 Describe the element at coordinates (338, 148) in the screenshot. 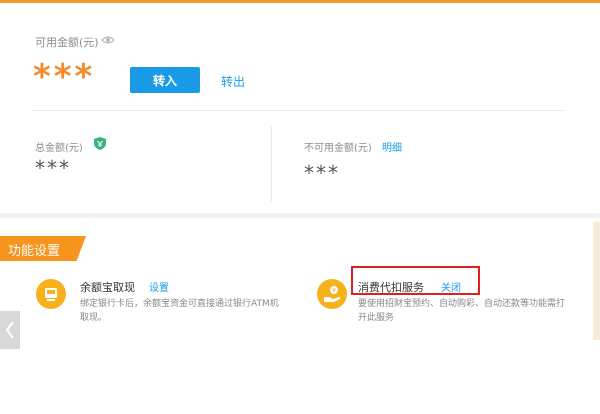

I see `unavailable-amount-label: 不可用金额(元)` at that location.